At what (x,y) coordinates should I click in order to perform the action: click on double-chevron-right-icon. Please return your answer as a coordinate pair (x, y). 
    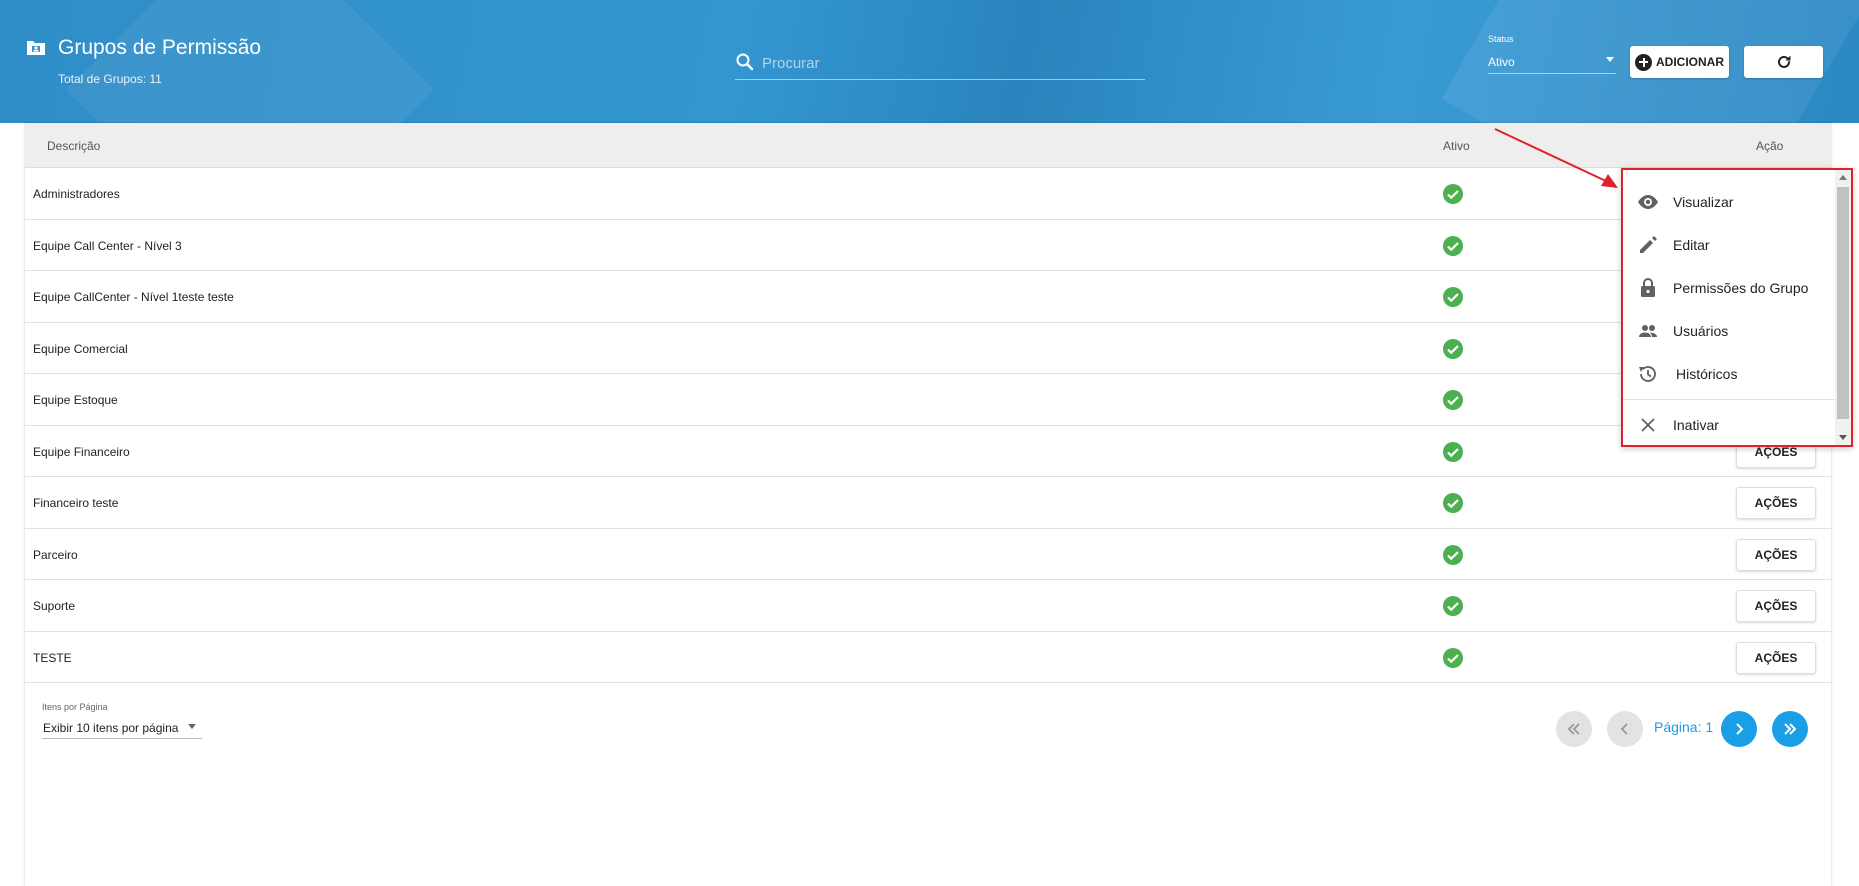
    Looking at the image, I should click on (1790, 729).